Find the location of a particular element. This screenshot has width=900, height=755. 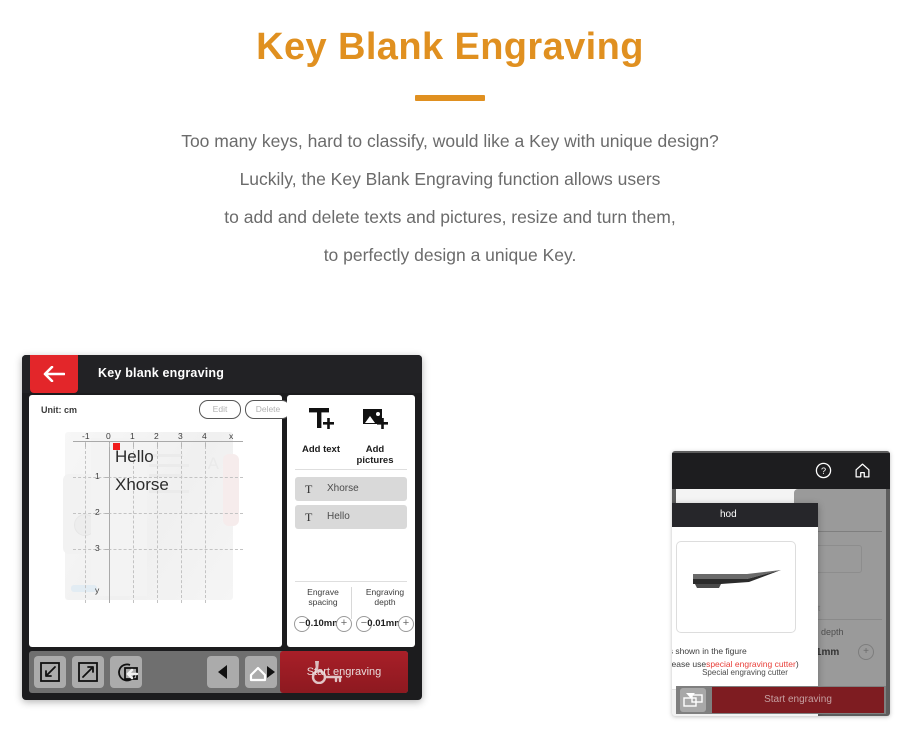

engrave-spacing-plus-button: + is located at coordinates (344, 624).